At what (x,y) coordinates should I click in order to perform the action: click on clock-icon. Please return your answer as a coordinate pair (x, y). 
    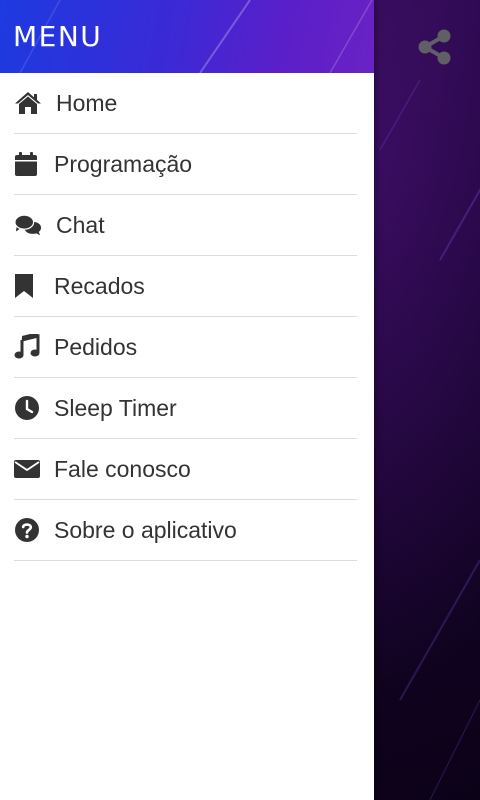
    Looking at the image, I should click on (28, 408).